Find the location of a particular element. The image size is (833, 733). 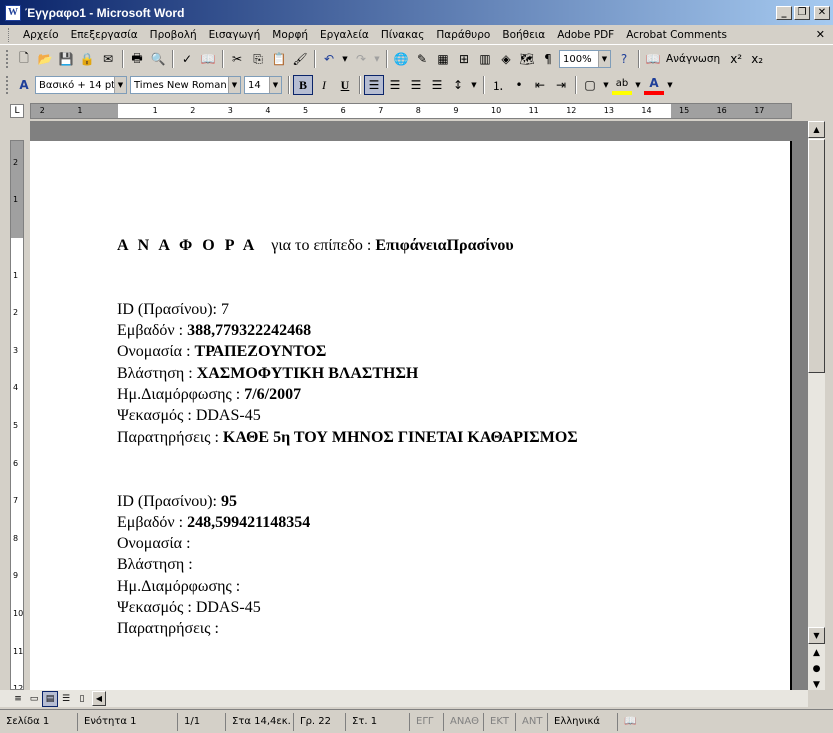

status-rec: ΕΓΓ is located at coordinates (427, 721).